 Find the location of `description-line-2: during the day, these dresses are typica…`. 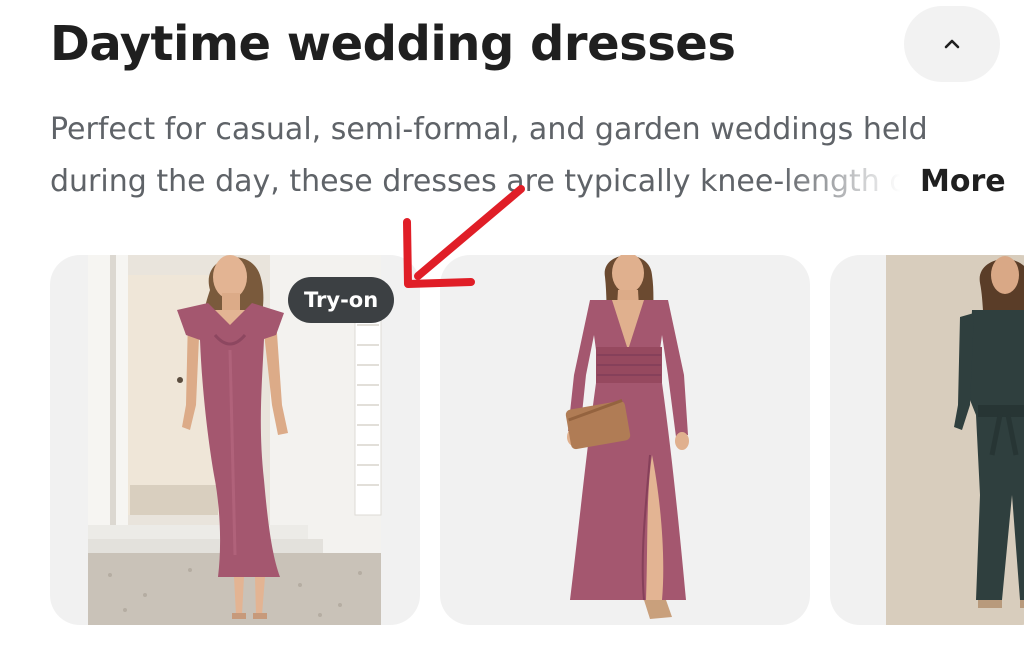

description-line-2: during the day, these dresses are typica… is located at coordinates (475, 181).